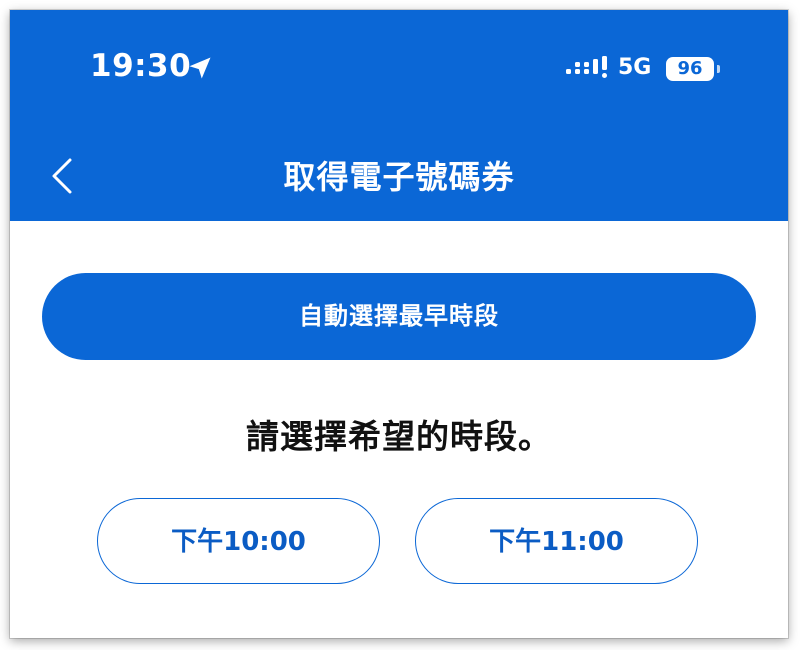  What do you see at coordinates (399, 436) in the screenshot?
I see `select-time-prompt: 請選擇希望的時段。` at bounding box center [399, 436].